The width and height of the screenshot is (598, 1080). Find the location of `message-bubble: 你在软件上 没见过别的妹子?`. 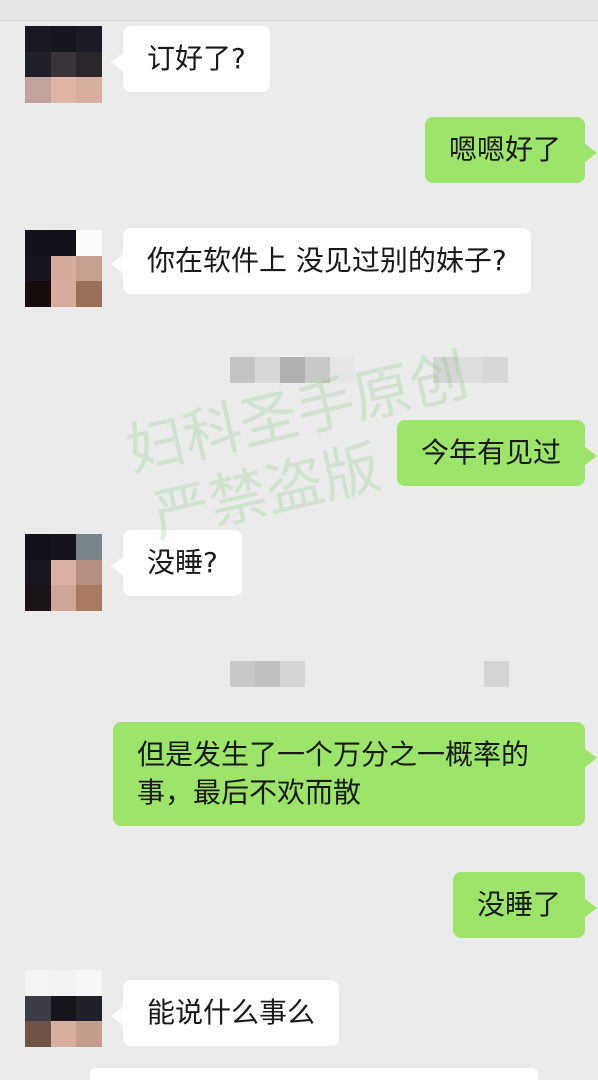

message-bubble: 你在软件上 没见过别的妹子? is located at coordinates (321, 261).